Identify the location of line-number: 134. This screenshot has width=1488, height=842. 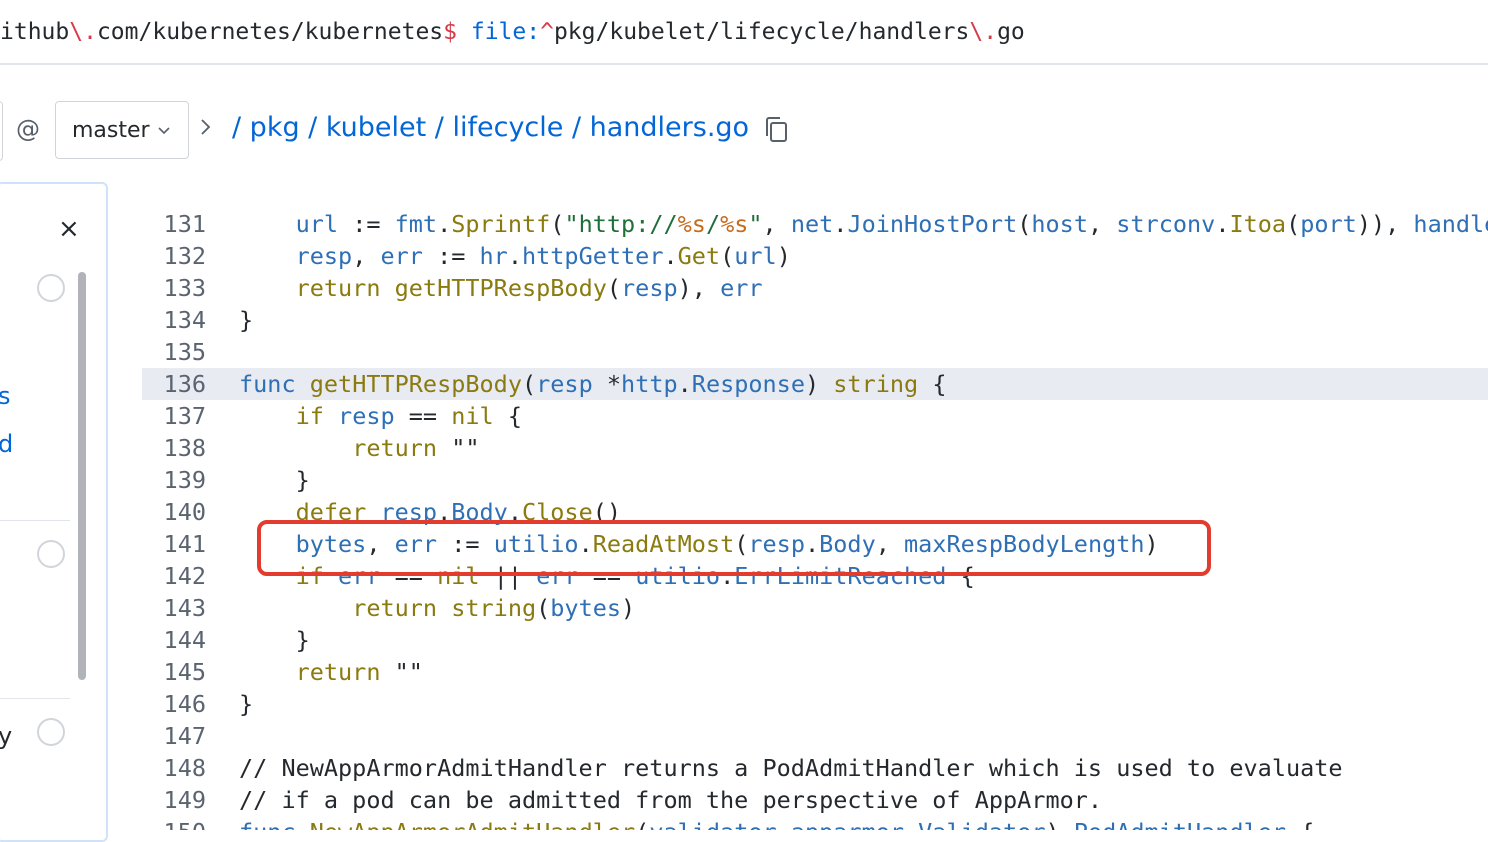
(174, 320).